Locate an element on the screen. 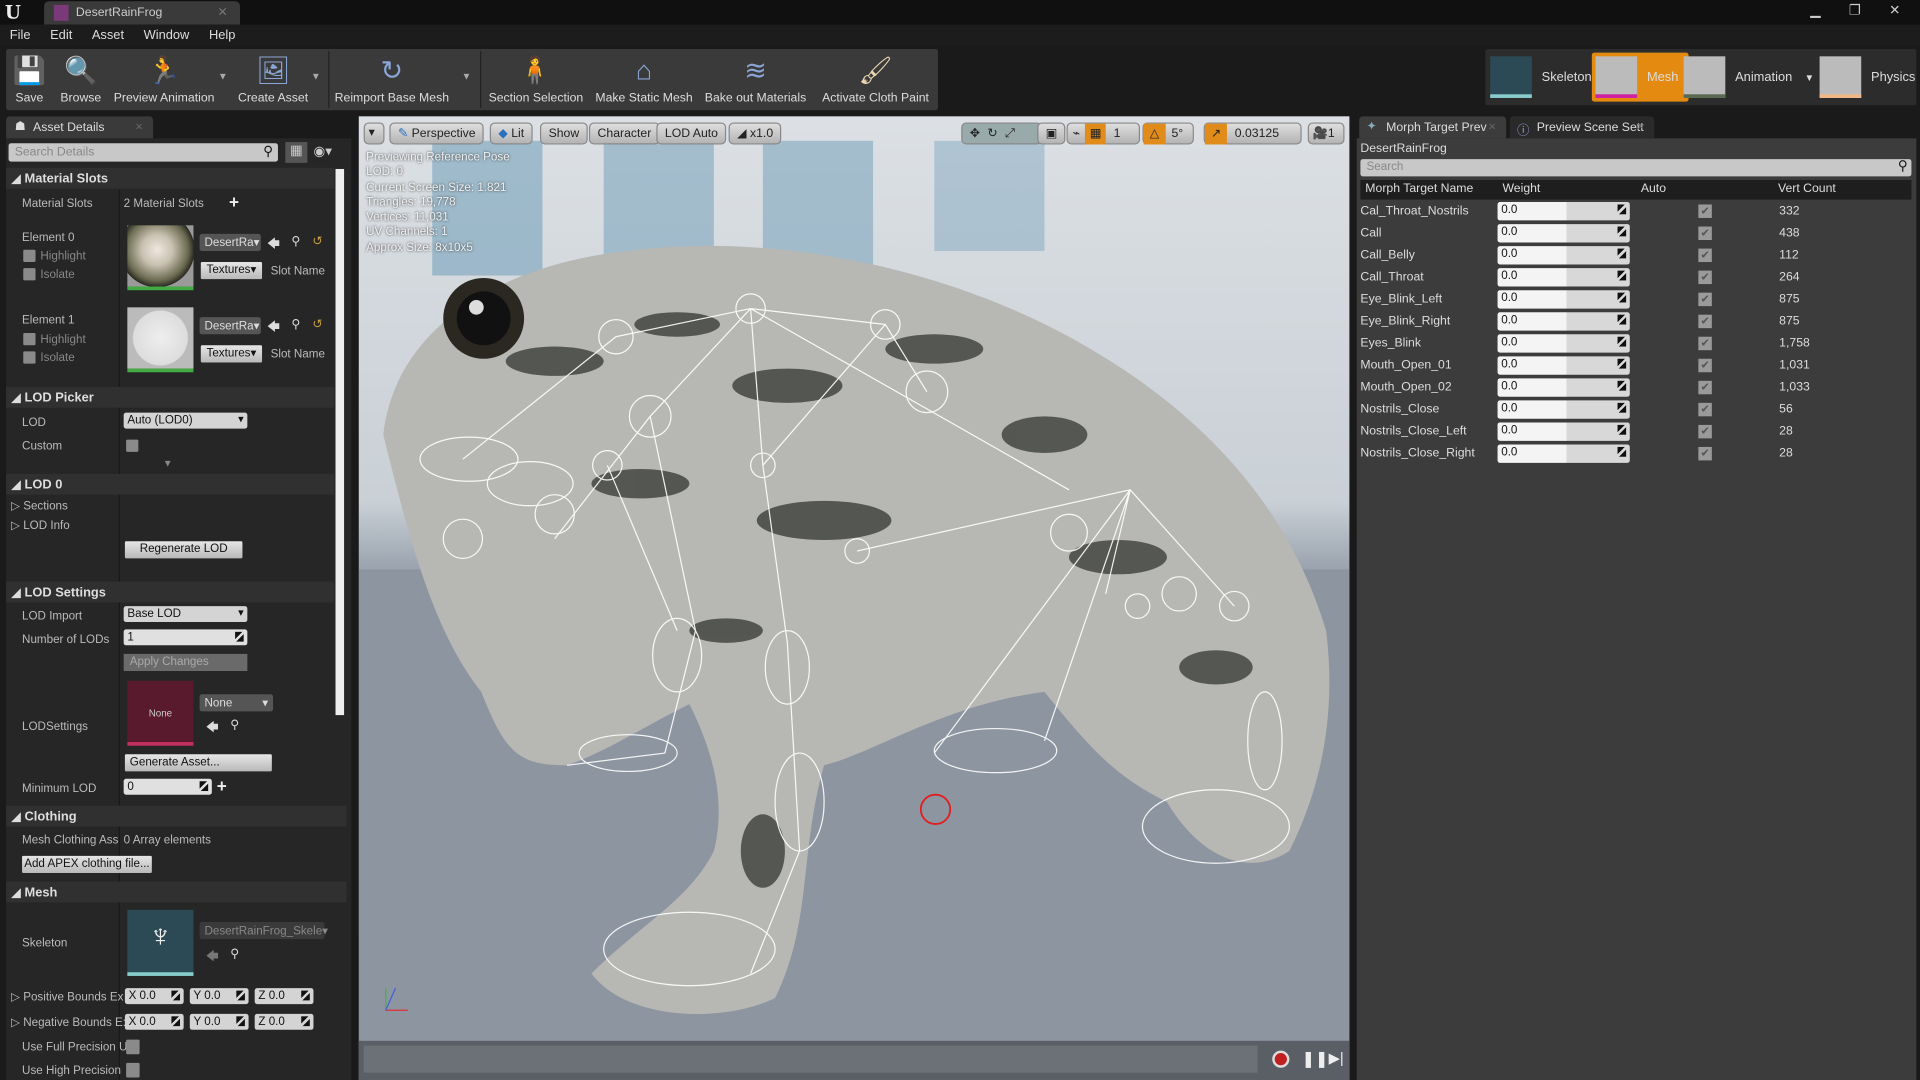 The width and height of the screenshot is (1920, 1080). grid-snap-group: ⌁ ▦ 1 is located at coordinates (1103, 133).